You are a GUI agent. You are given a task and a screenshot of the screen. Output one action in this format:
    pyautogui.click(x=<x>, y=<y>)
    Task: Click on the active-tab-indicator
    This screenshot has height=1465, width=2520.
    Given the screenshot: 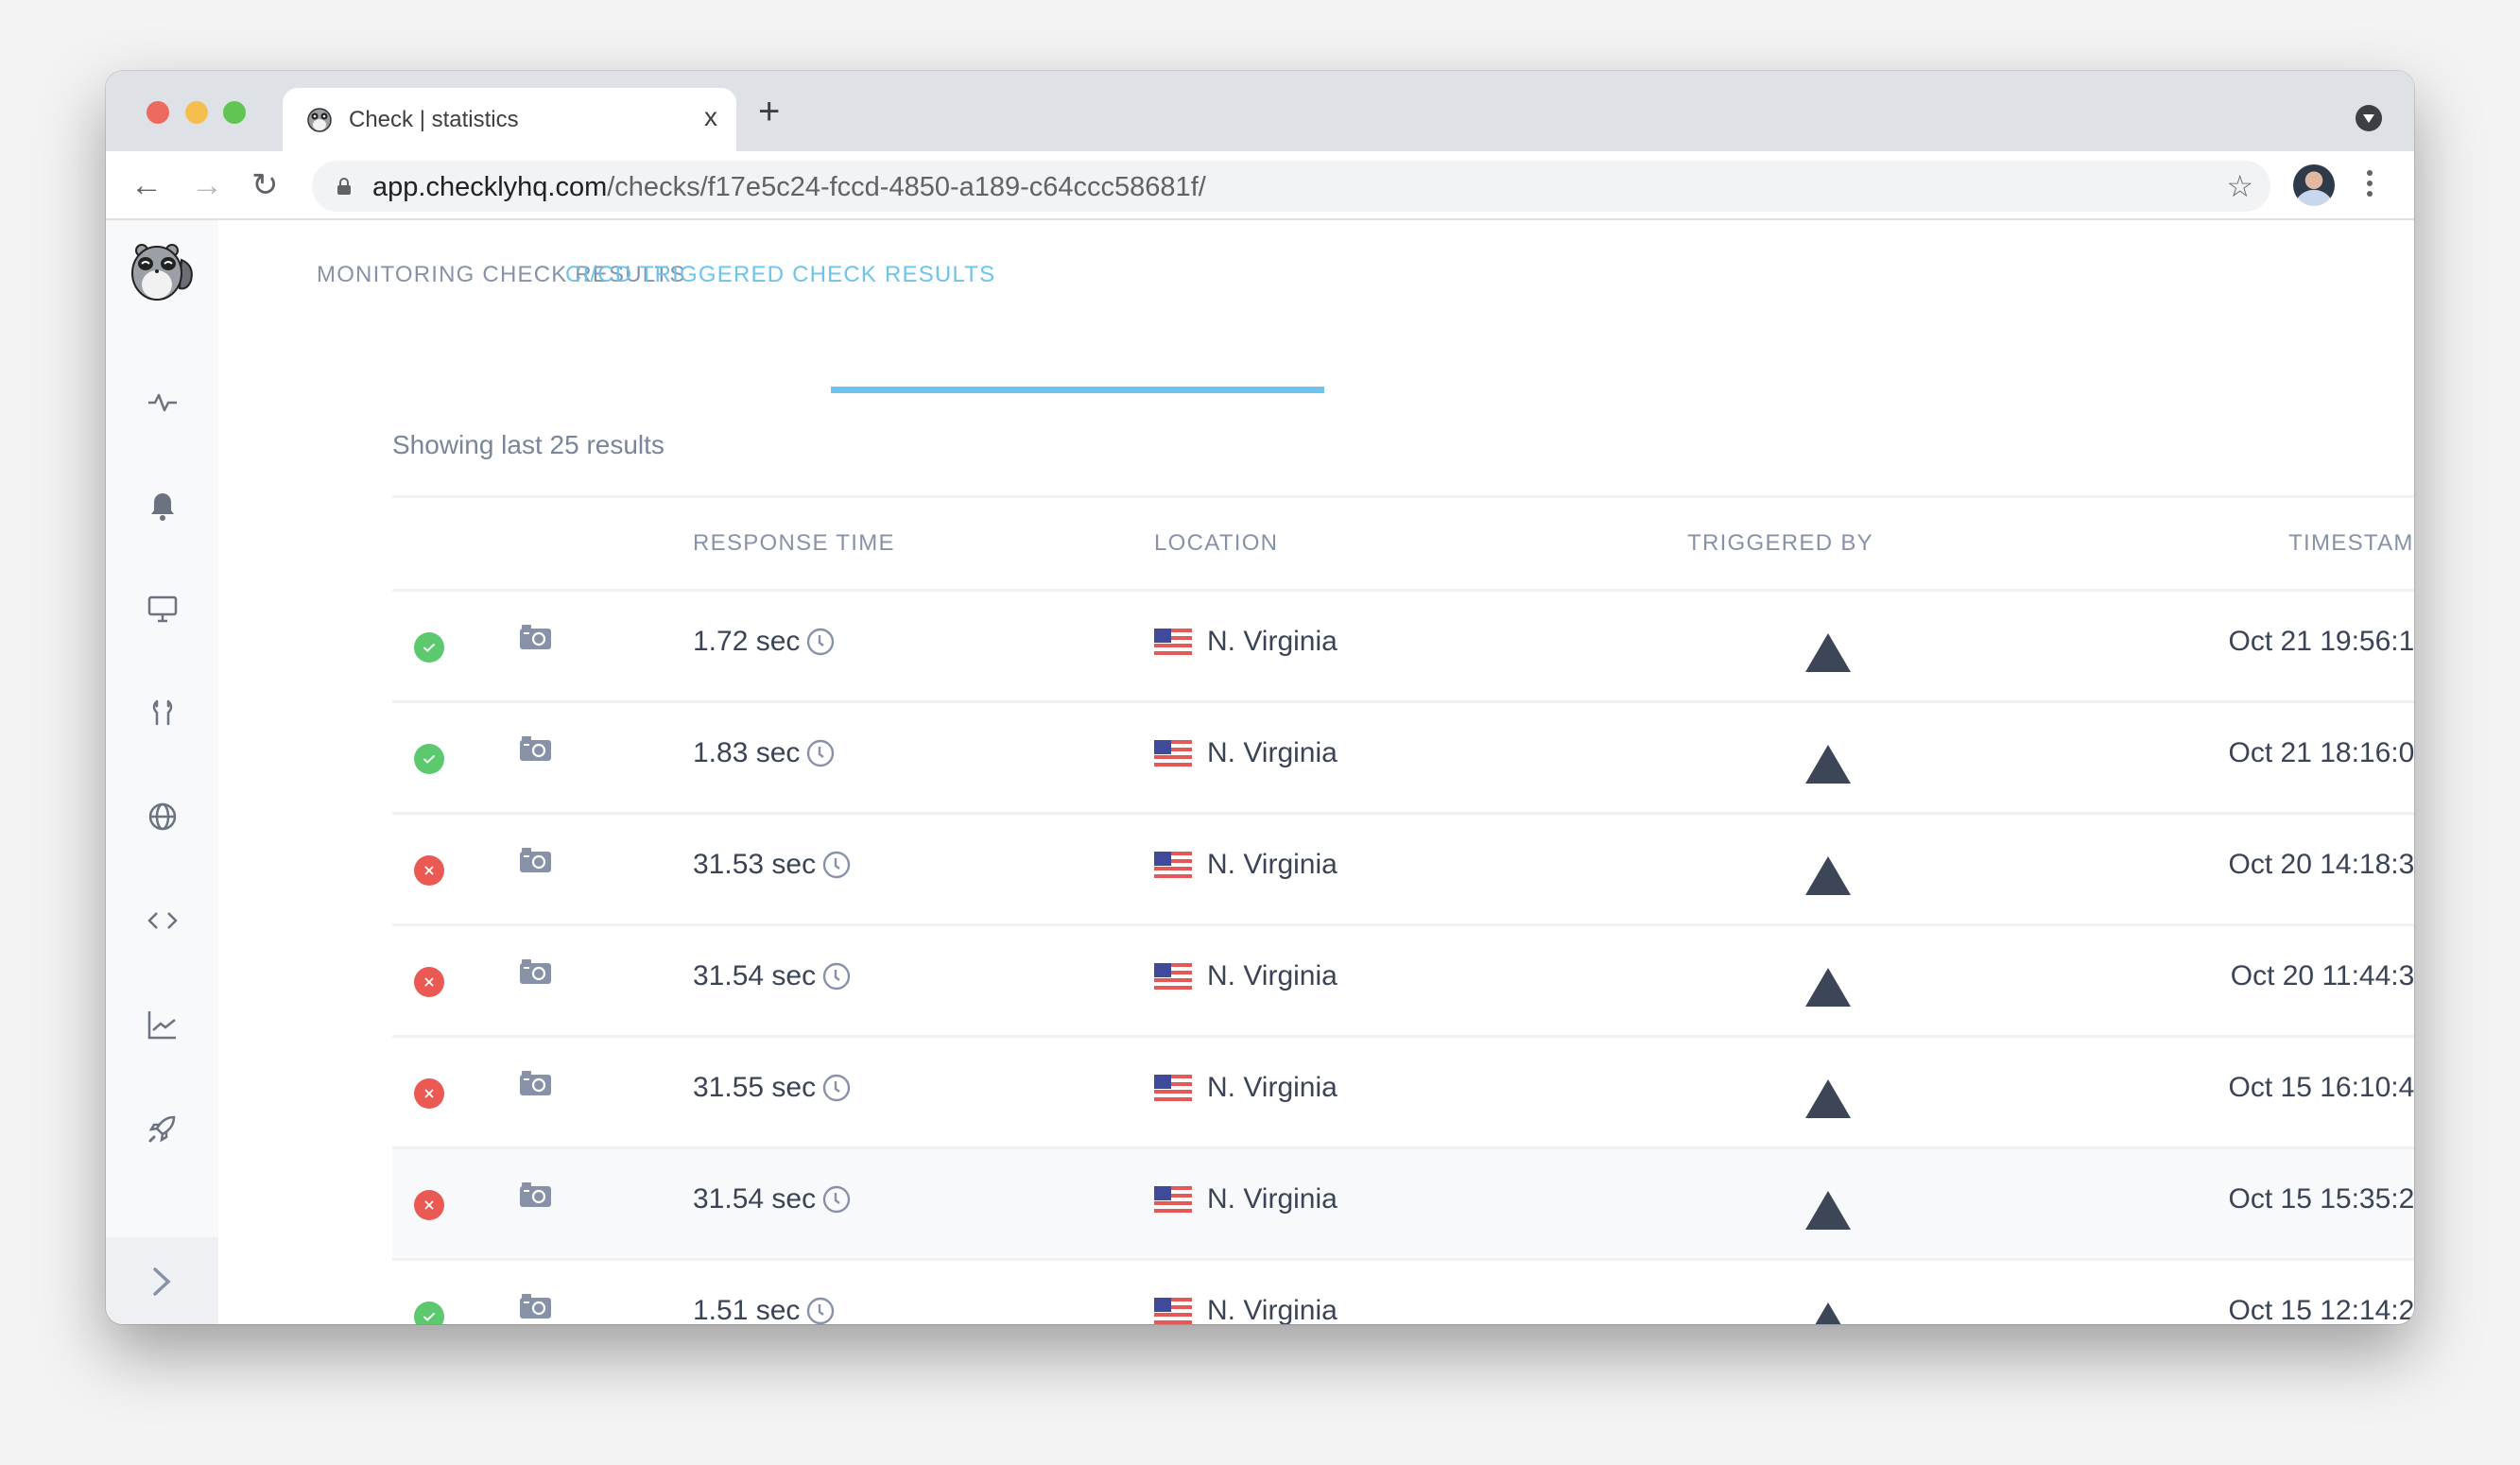 What is the action you would take?
    pyautogui.click(x=1077, y=390)
    